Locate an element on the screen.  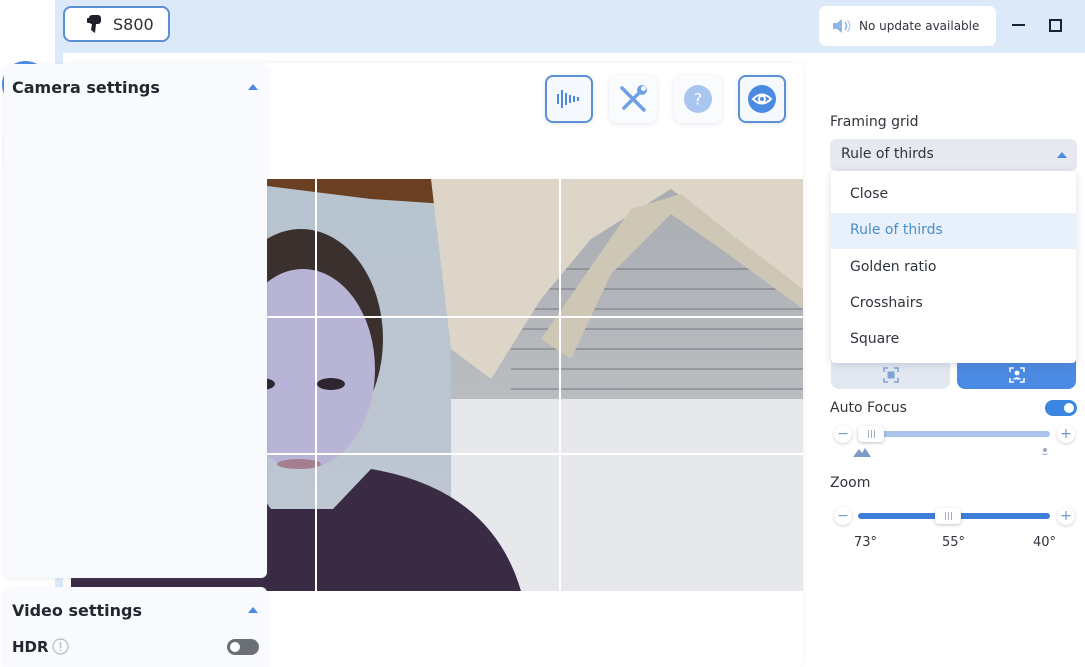
help-button: ? is located at coordinates (698, 99).